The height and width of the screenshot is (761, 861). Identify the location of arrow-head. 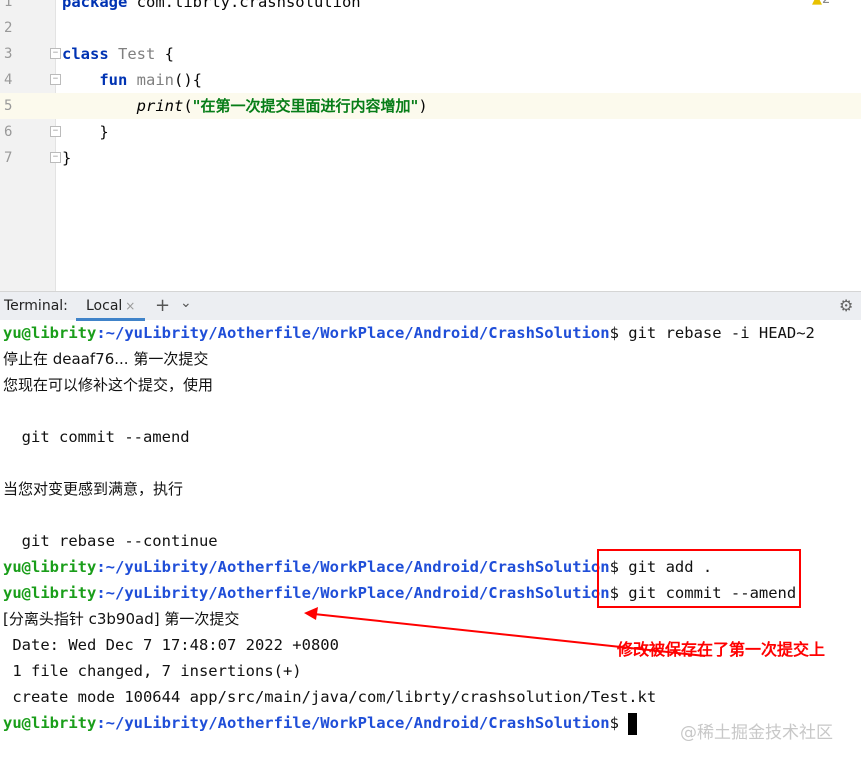
(311, 613).